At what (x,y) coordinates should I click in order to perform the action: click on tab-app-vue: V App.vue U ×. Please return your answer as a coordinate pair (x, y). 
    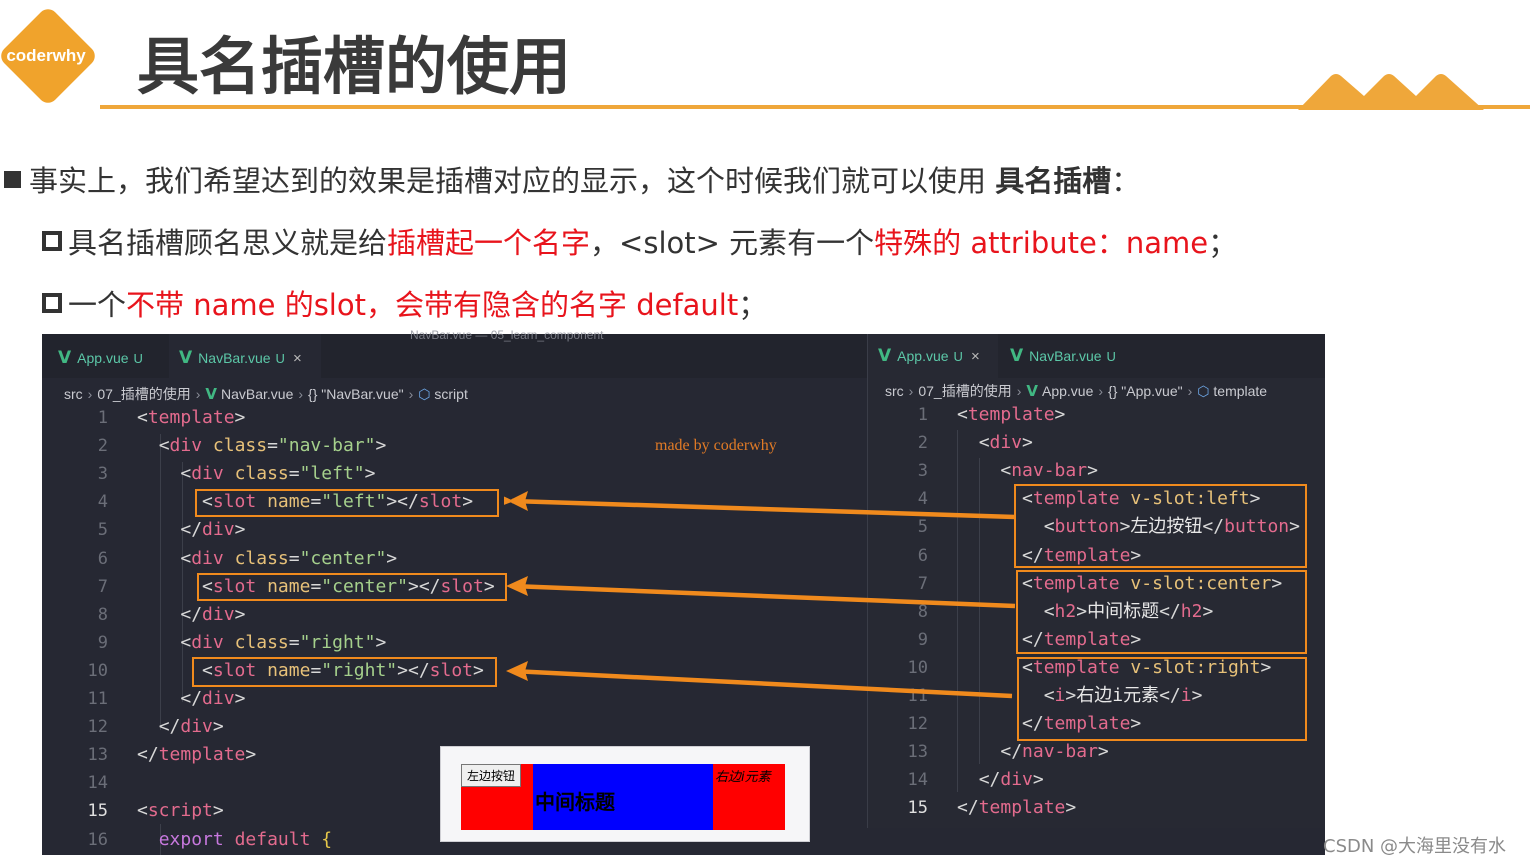
    Looking at the image, I should click on (933, 356).